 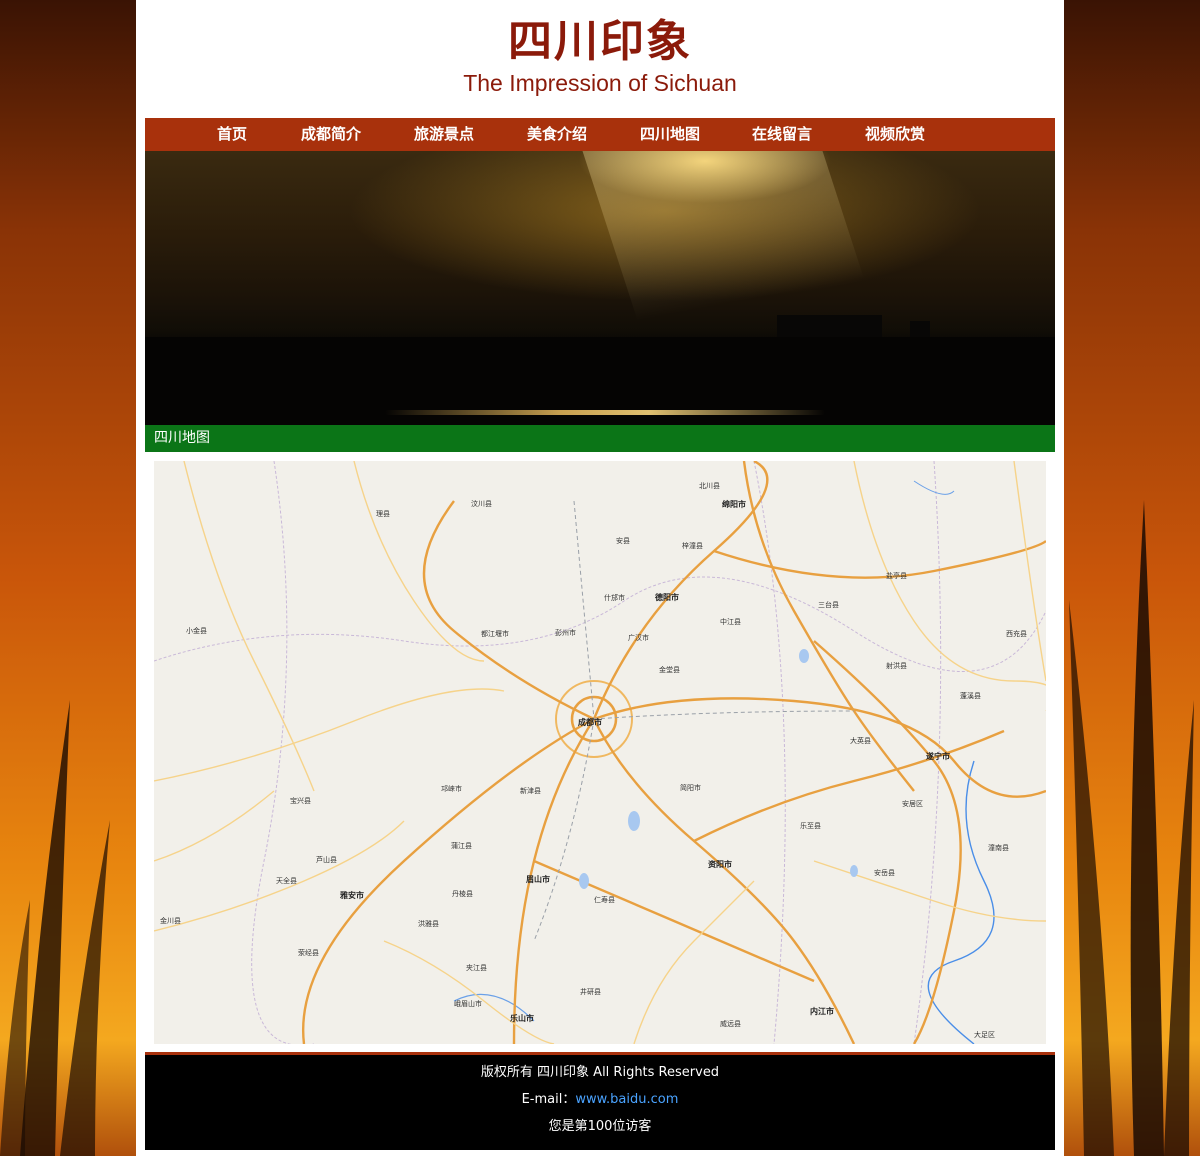 What do you see at coordinates (196, 631) in the screenshot?
I see `map-label: 小金县` at bounding box center [196, 631].